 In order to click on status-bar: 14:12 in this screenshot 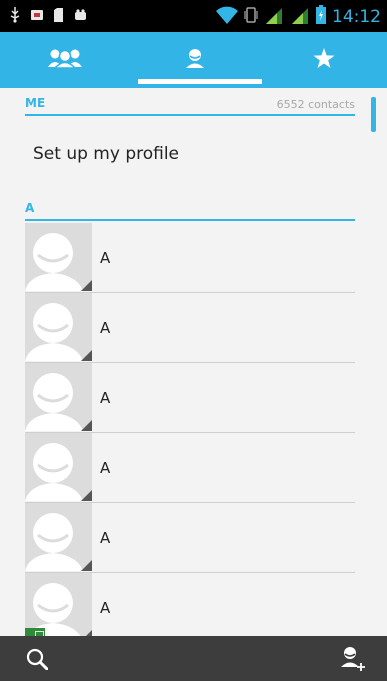, I will do `click(193, 16)`.